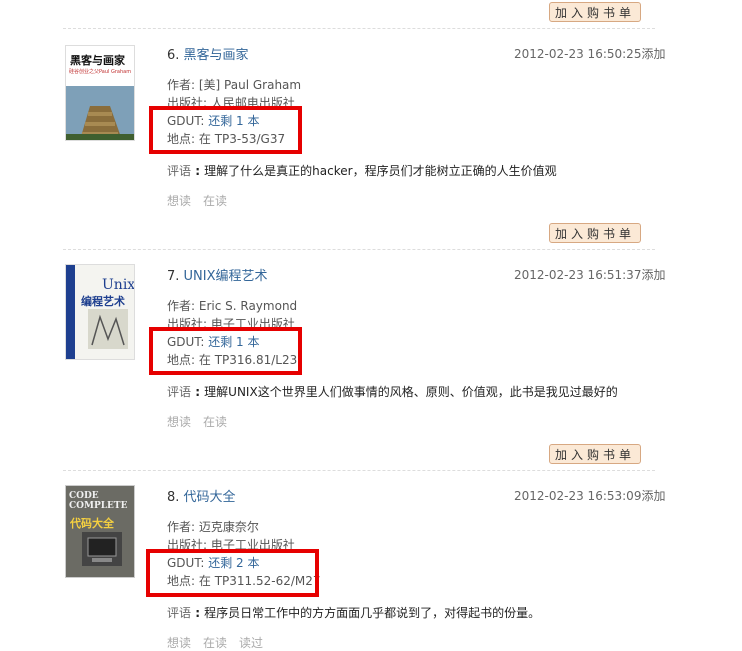 The image size is (742, 651). What do you see at coordinates (173, 276) in the screenshot?
I see `book-index: 7.` at bounding box center [173, 276].